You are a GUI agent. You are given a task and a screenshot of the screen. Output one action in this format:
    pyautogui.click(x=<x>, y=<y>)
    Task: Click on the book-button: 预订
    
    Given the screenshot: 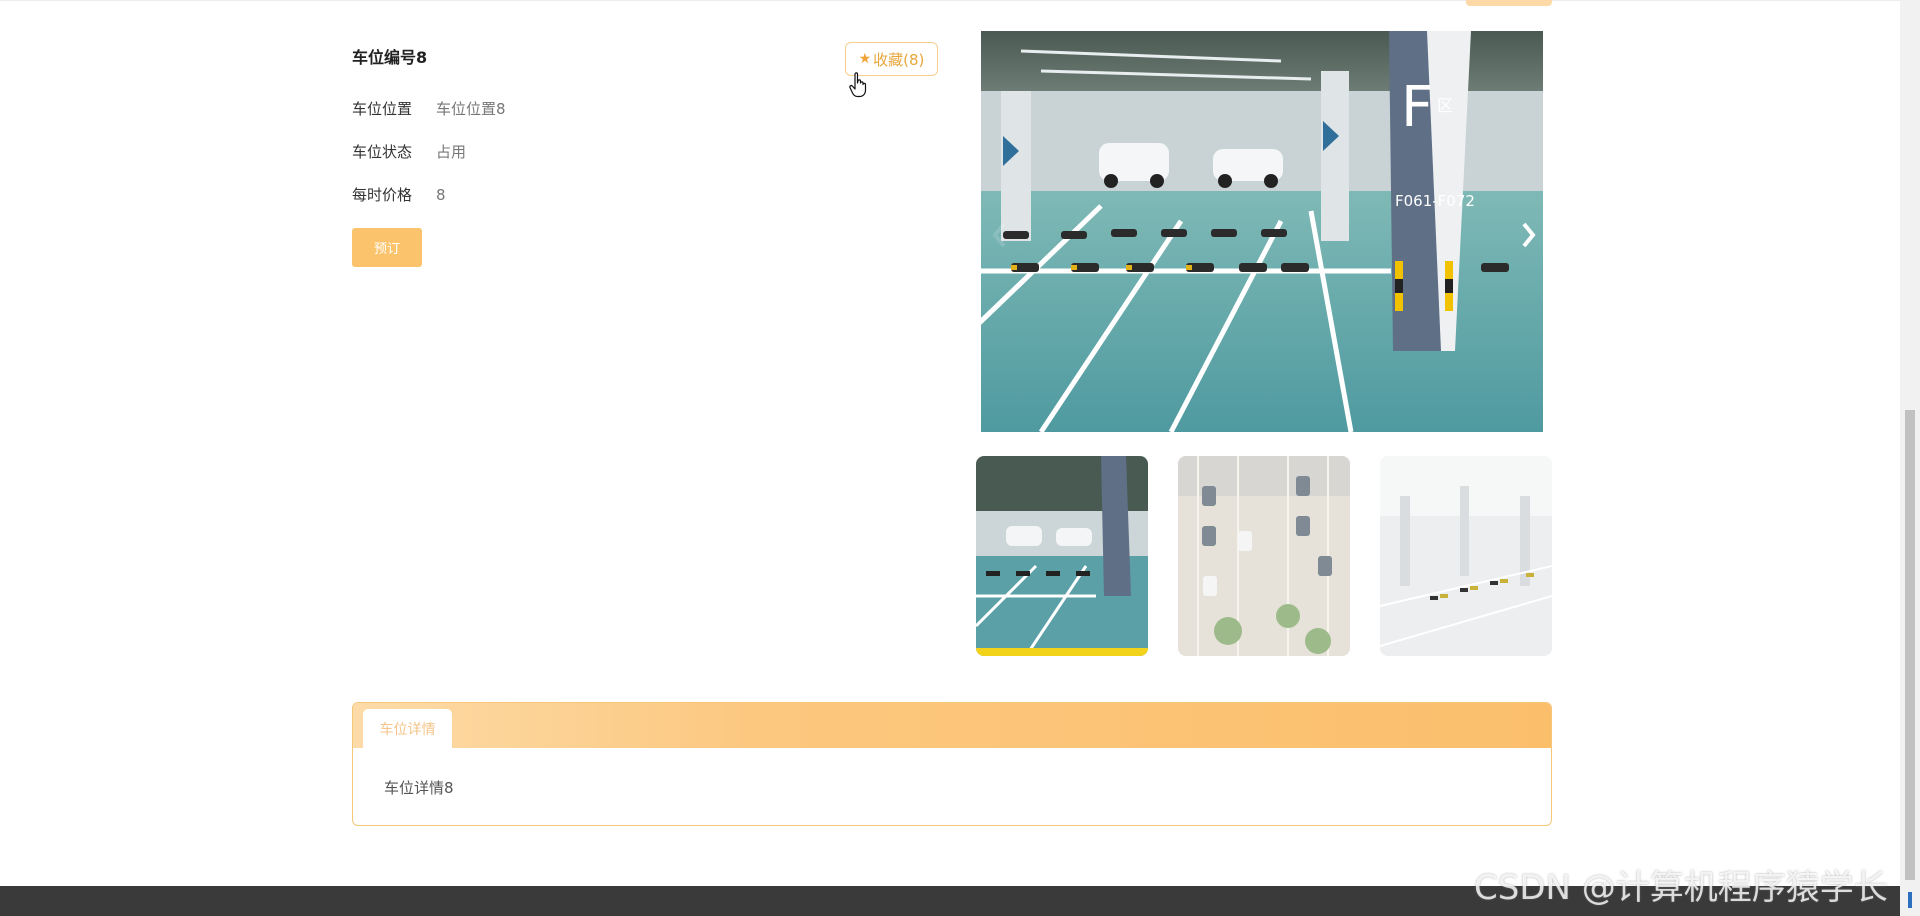 What is the action you would take?
    pyautogui.click(x=387, y=247)
    